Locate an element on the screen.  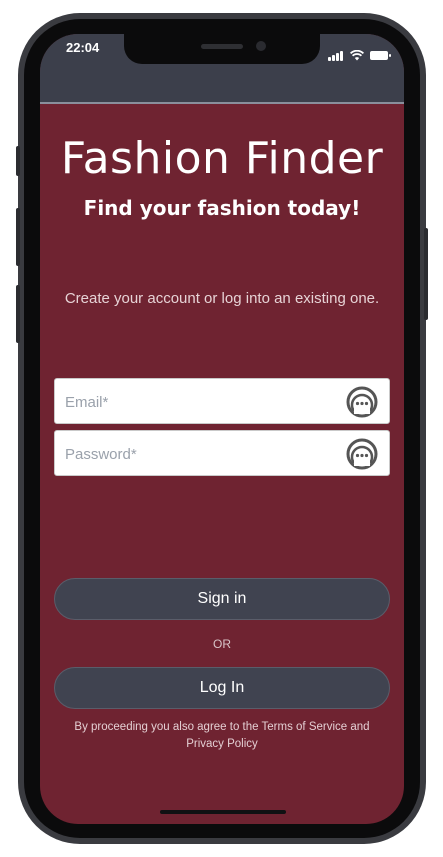
status-icons is located at coordinates (359, 51).